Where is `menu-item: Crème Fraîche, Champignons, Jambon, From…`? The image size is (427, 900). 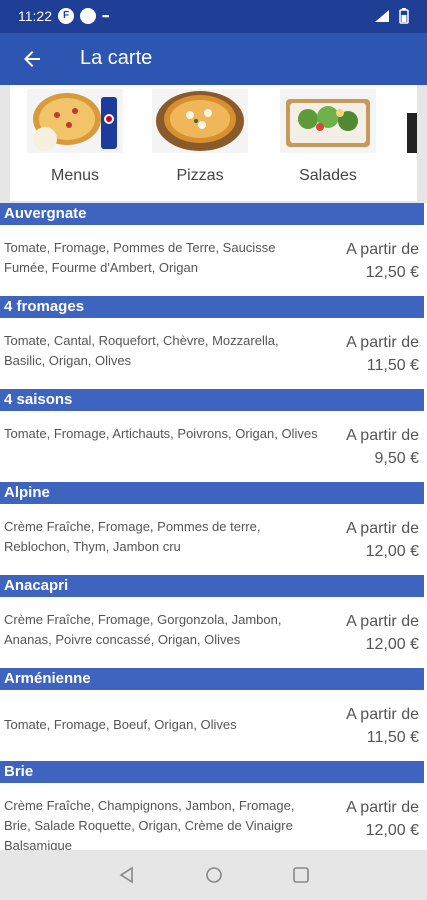 menu-item: Crème Fraîche, Champignons, Jambon, From… is located at coordinates (213, 816).